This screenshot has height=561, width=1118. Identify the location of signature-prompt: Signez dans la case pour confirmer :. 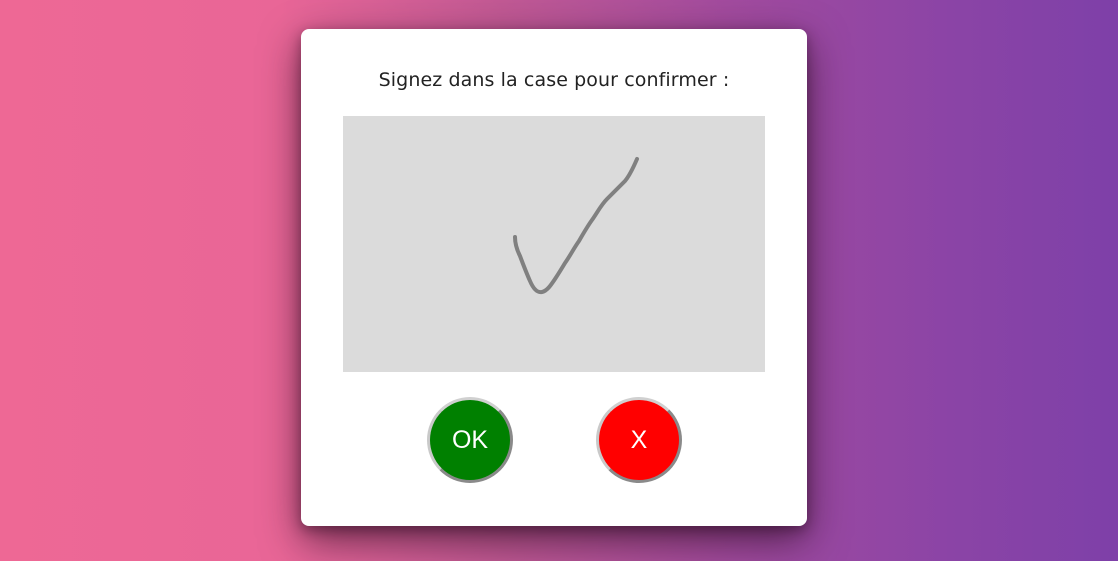
(554, 80).